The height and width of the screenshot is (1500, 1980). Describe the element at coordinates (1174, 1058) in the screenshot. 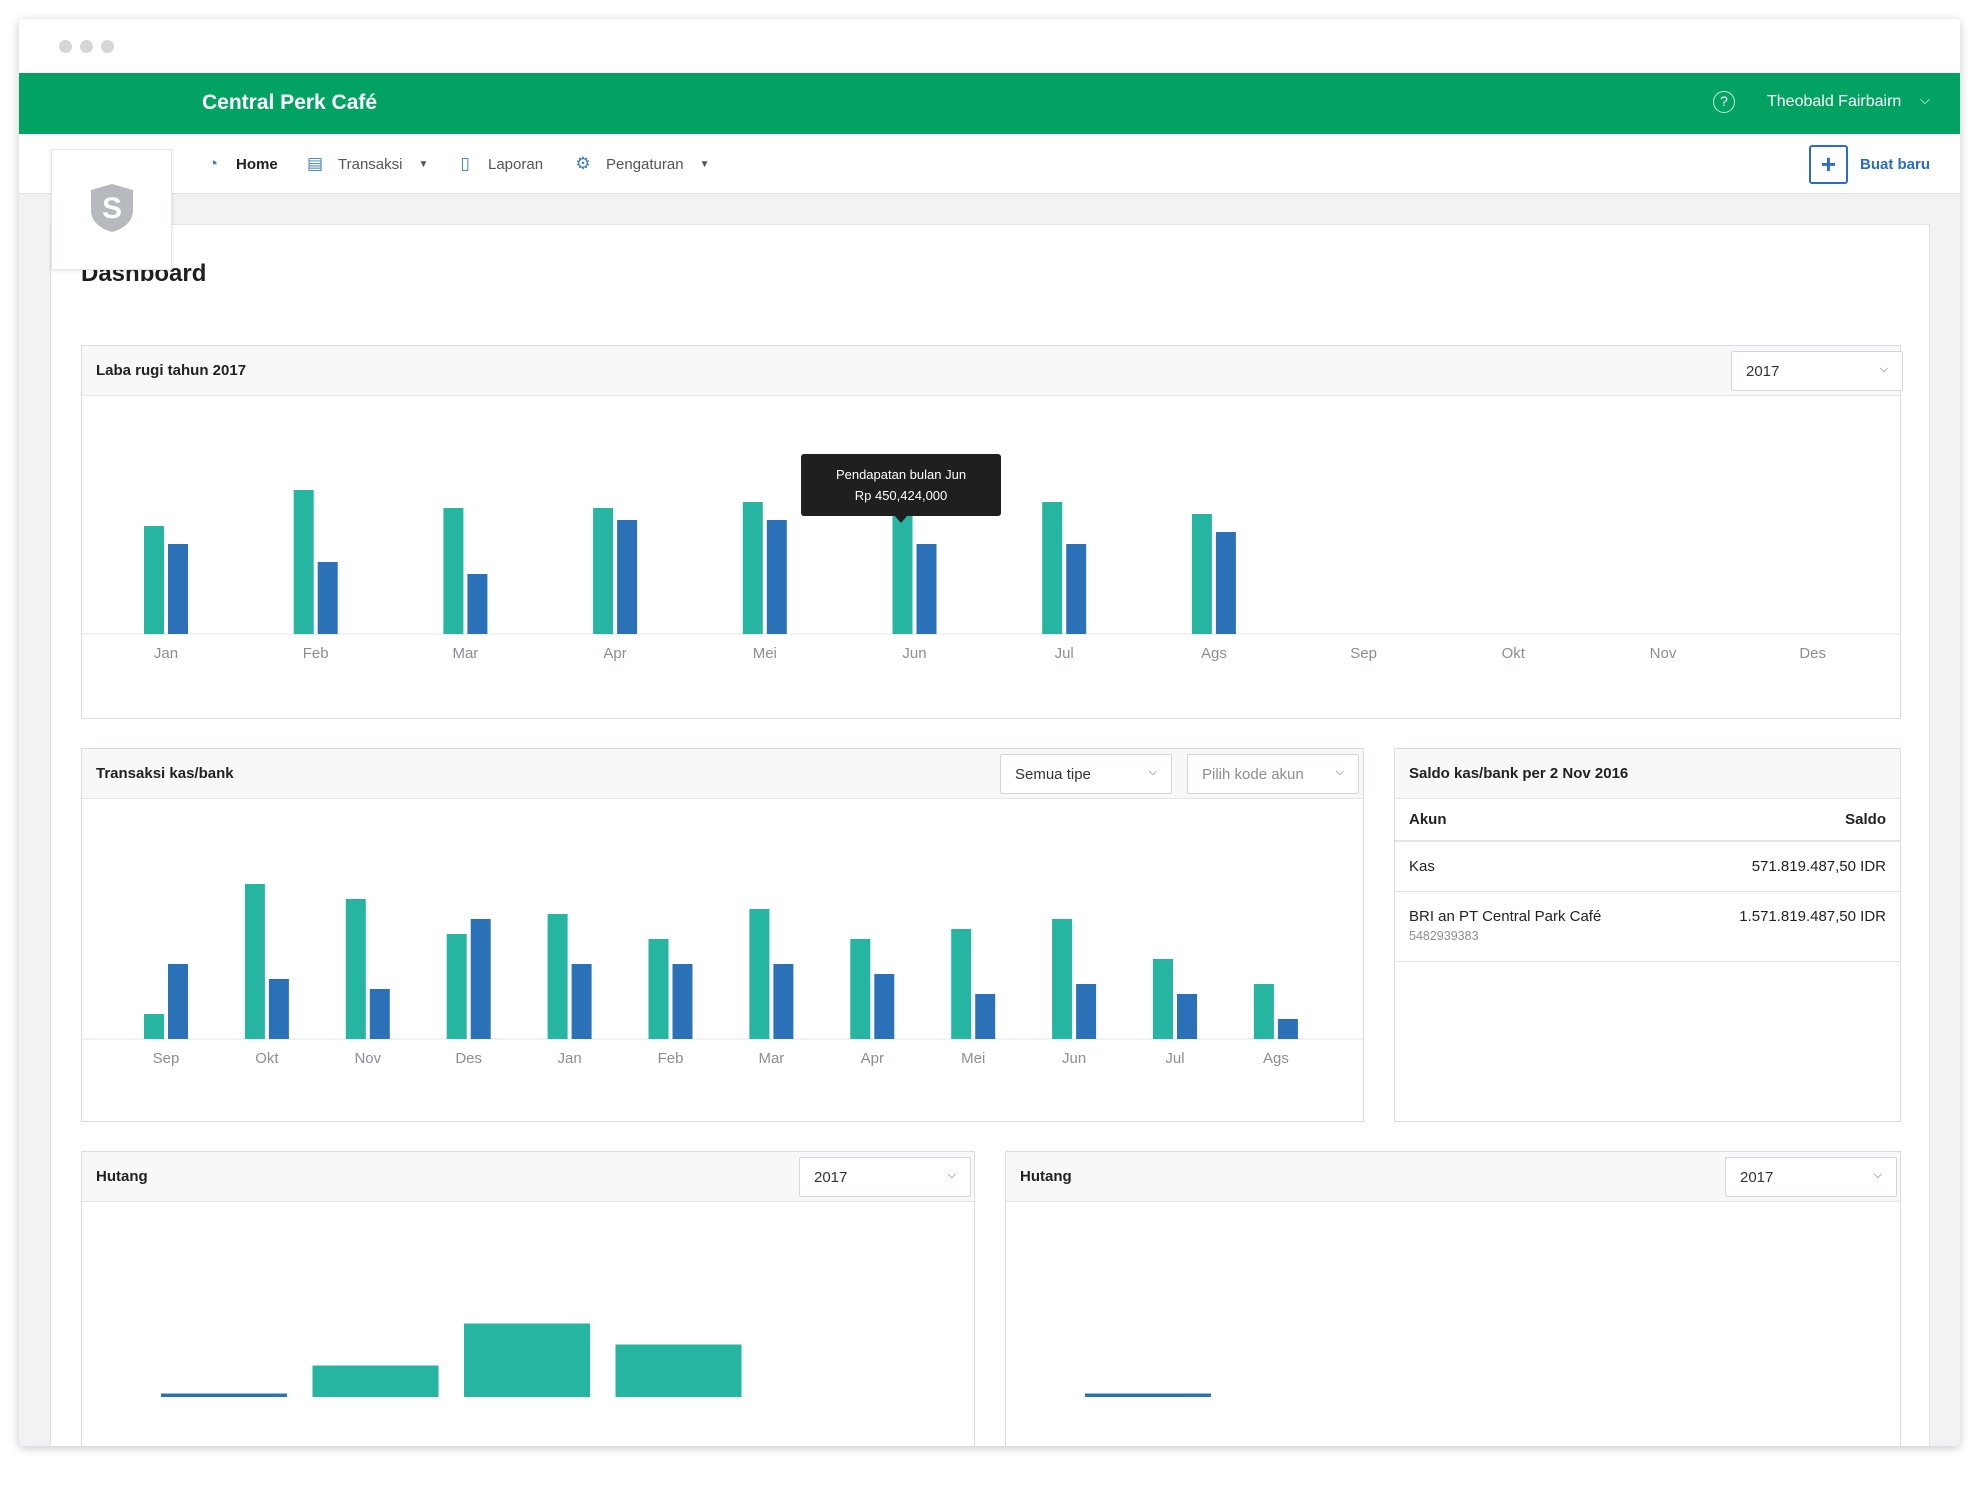

I see `chart-tick-label: Jul` at that location.